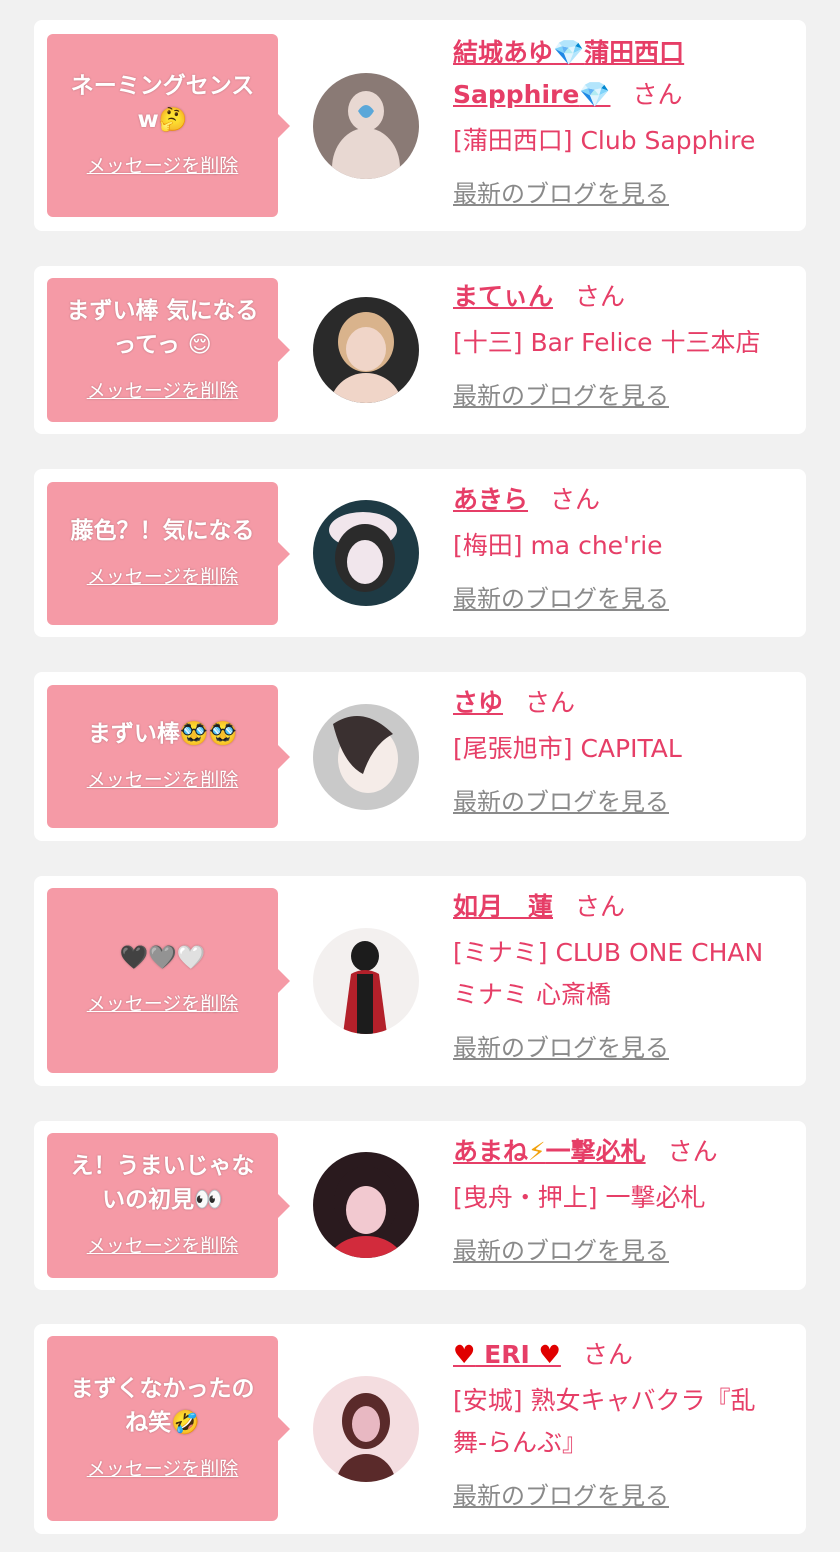 The height and width of the screenshot is (1552, 840). Describe the element at coordinates (162, 1200) in the screenshot. I see `message-line: いの初見👀` at that location.